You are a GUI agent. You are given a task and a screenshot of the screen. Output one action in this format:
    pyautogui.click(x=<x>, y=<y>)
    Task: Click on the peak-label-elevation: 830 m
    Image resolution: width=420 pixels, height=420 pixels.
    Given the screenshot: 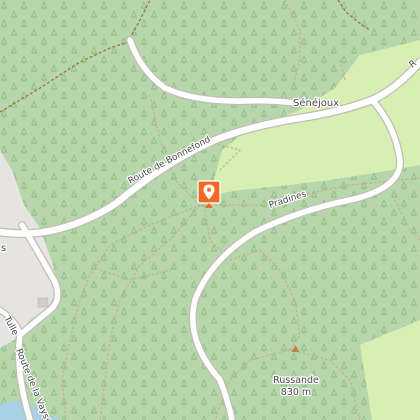 What is the action you would take?
    pyautogui.click(x=296, y=392)
    